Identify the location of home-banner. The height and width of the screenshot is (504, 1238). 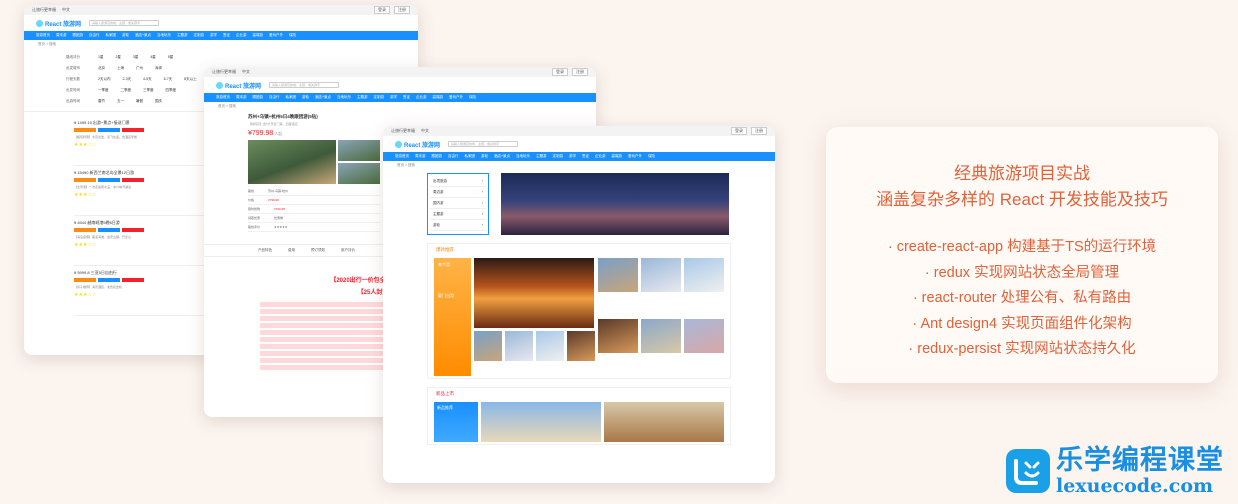
(615, 204).